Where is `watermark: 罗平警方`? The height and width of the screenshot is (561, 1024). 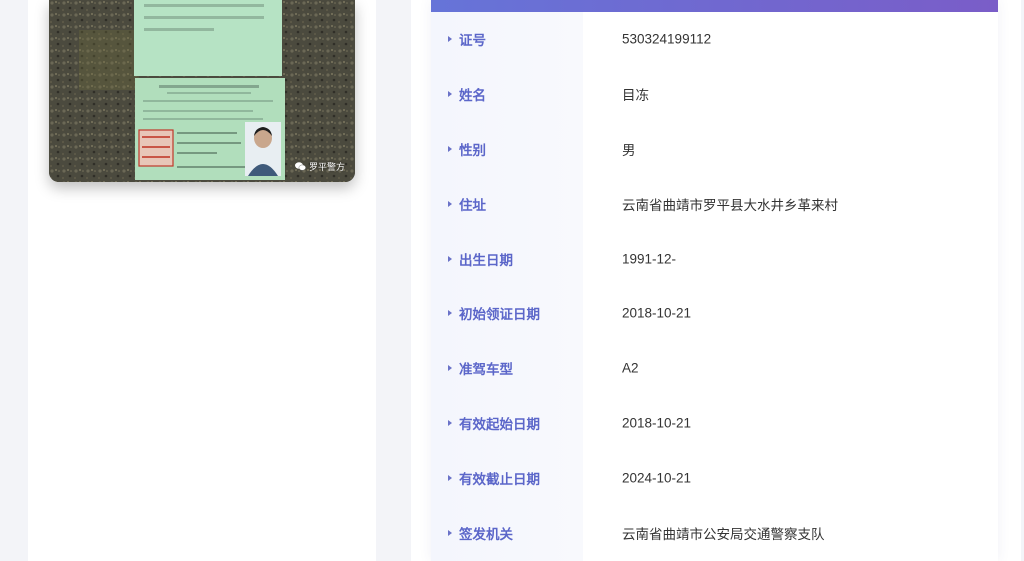
watermark: 罗平警方 is located at coordinates (319, 166).